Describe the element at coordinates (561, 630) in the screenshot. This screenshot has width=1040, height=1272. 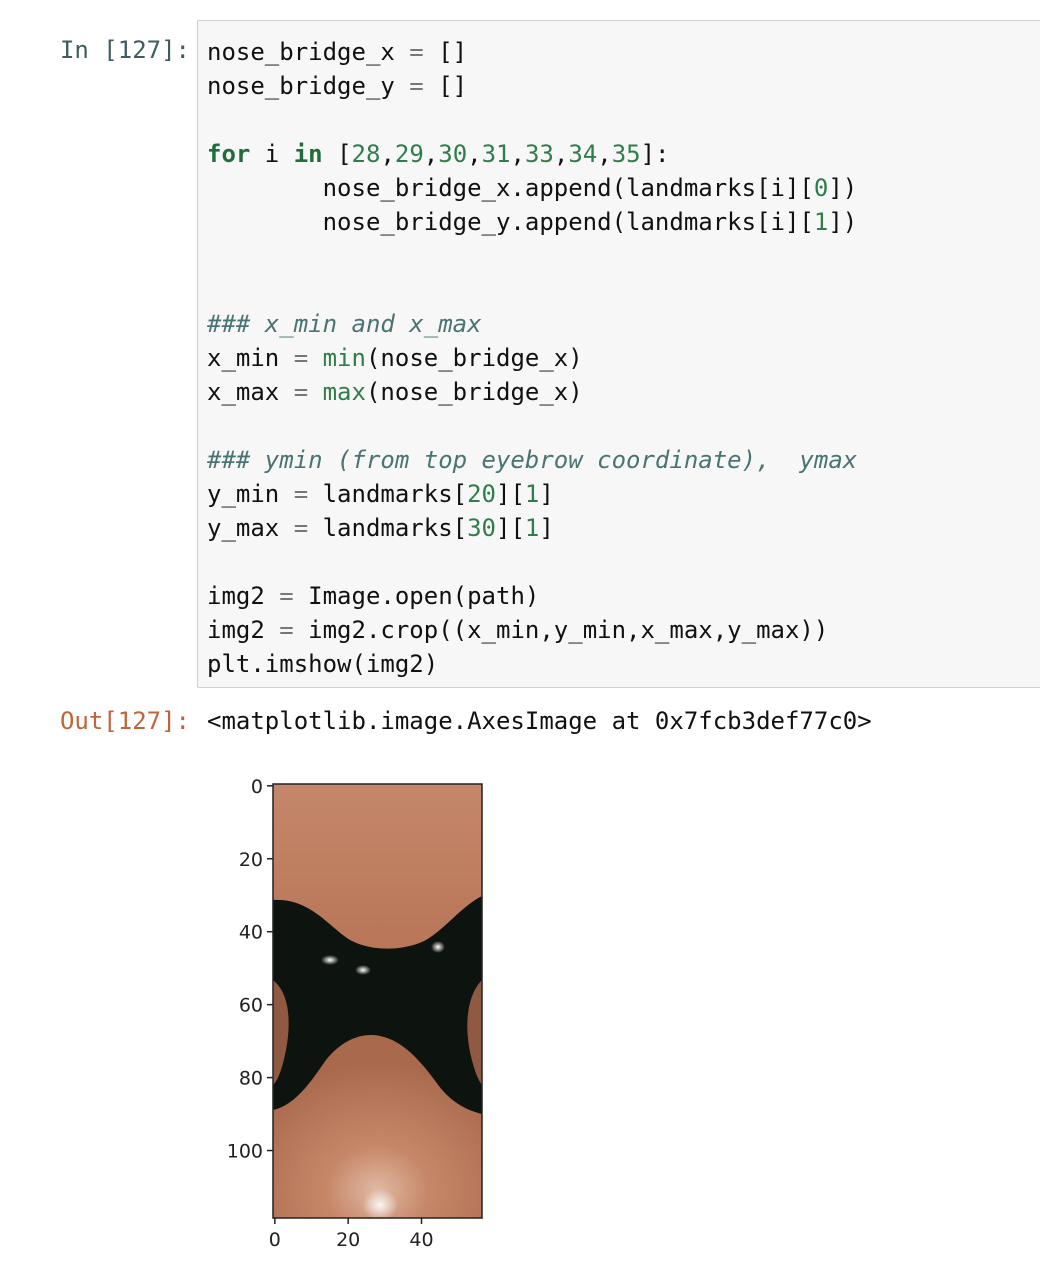
I see `code-token: img2.crop((x_min,y_min,x_max,y_max))` at that location.